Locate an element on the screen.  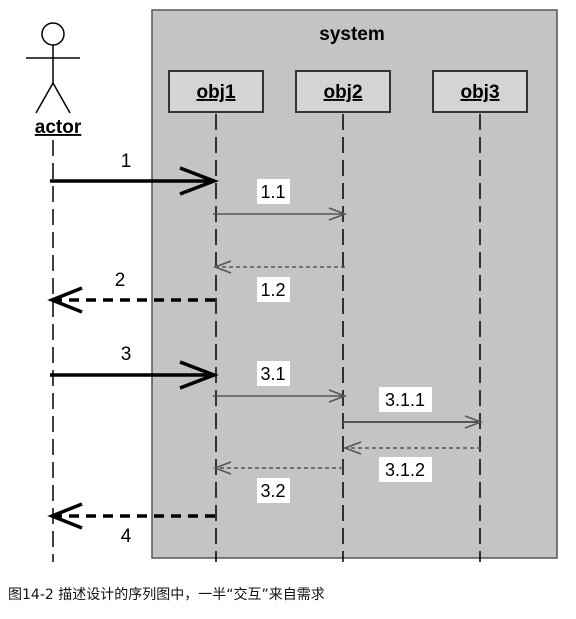
message-3-1-label: 3.1 is located at coordinates (272, 374).